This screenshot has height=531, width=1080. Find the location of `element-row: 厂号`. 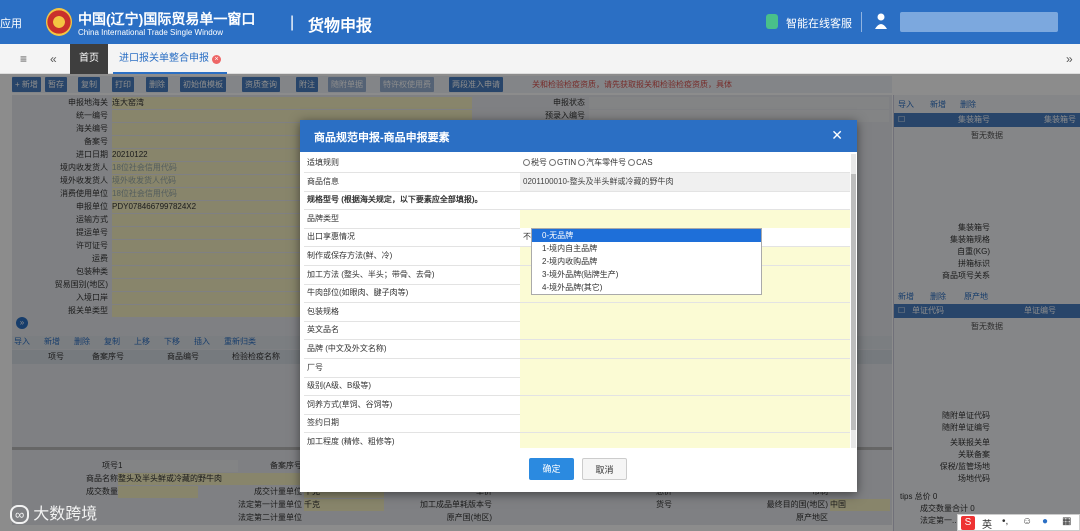

element-row: 厂号 is located at coordinates (577, 368).